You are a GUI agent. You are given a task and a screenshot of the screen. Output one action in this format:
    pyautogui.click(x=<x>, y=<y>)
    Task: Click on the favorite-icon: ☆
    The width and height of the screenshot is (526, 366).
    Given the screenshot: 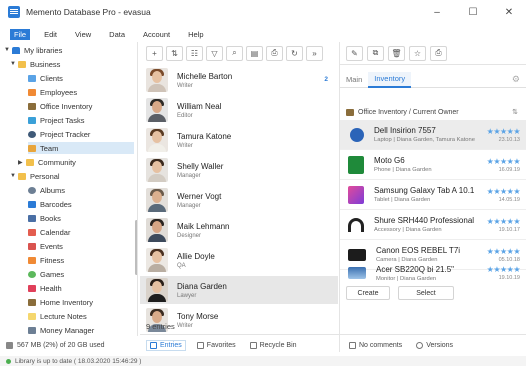 What is the action you would take?
    pyautogui.click(x=417, y=53)
    